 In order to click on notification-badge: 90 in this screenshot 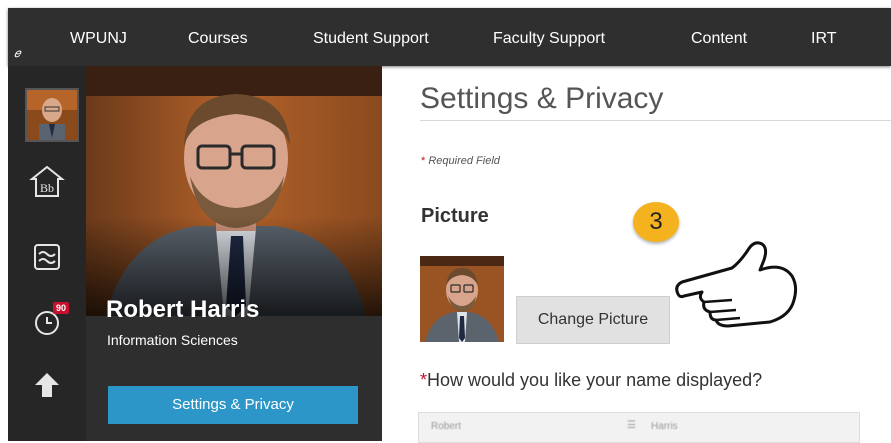, I will do `click(61, 308)`.